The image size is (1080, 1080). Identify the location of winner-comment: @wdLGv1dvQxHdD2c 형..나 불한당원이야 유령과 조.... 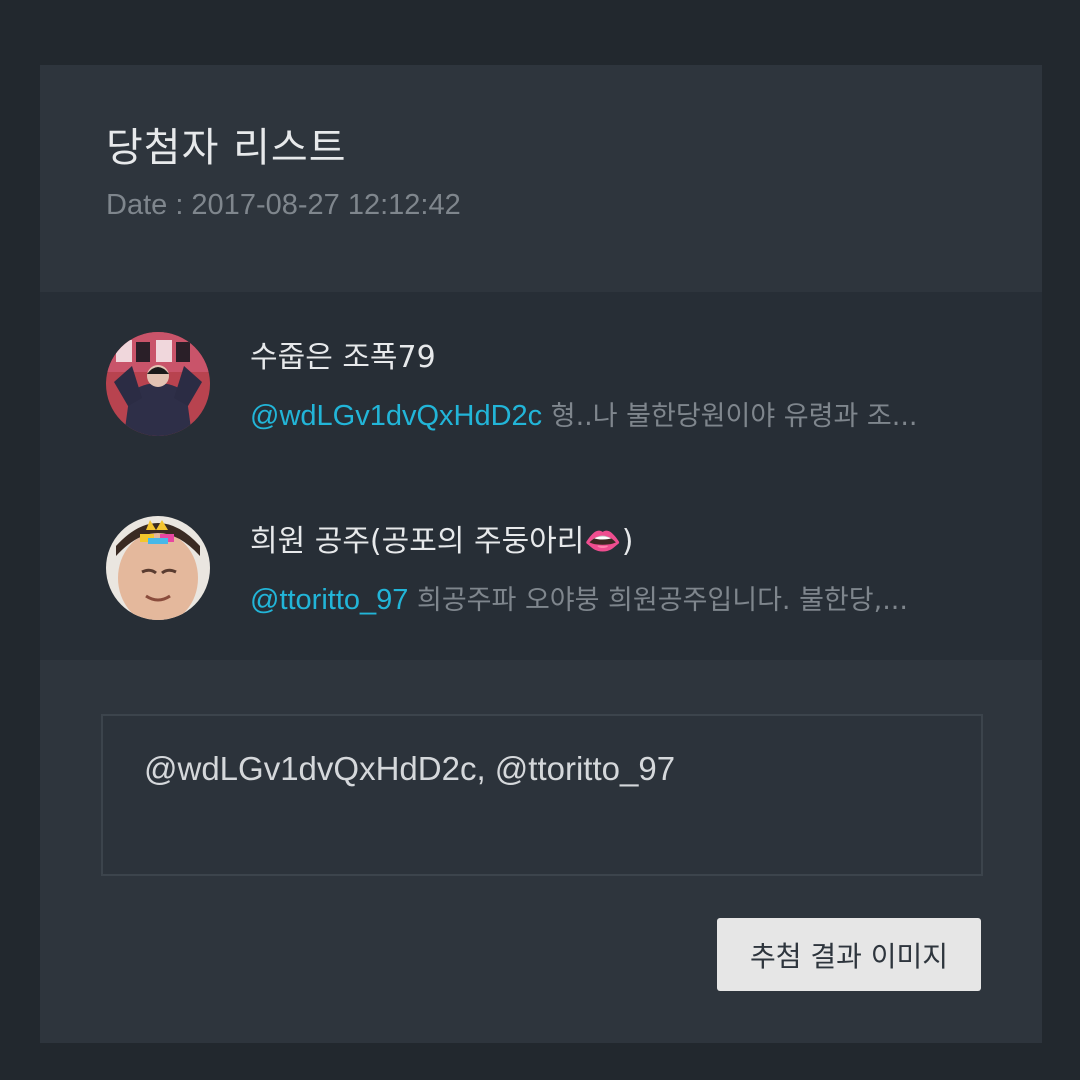
(610, 413).